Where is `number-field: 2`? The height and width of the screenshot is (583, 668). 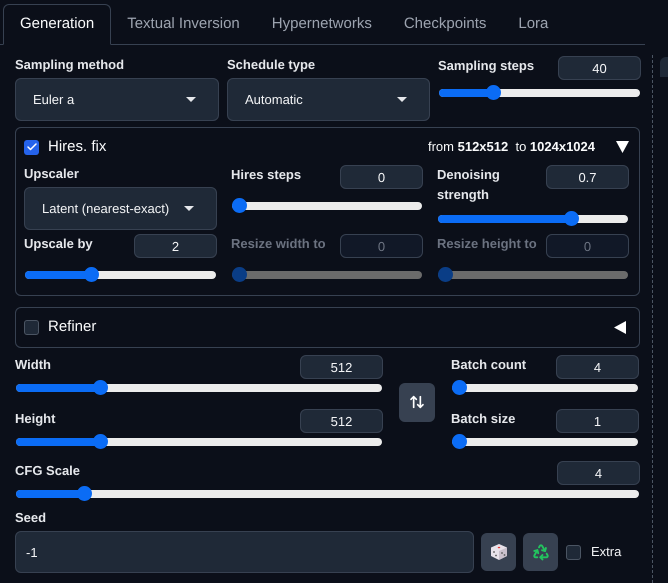
number-field: 2 is located at coordinates (175, 246).